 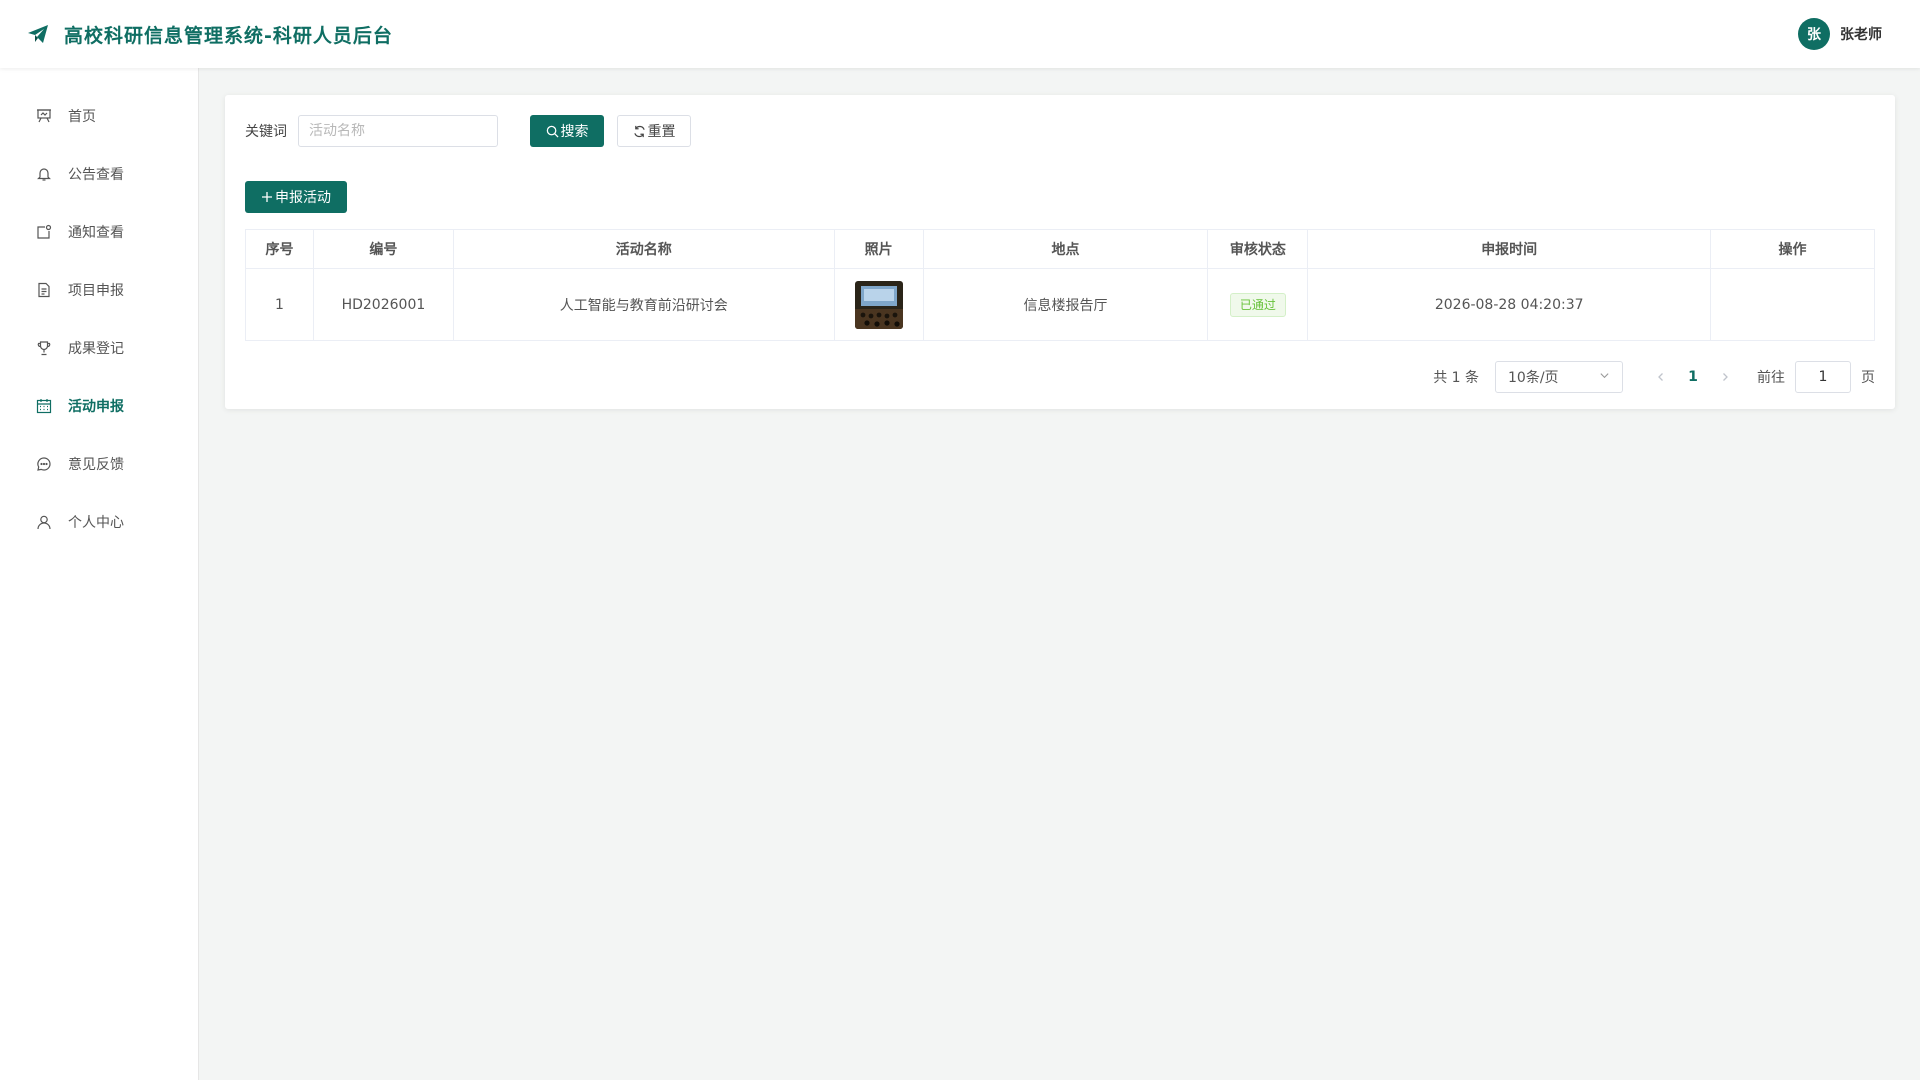 I want to click on reset-button-label: 重置, so click(x=661, y=132).